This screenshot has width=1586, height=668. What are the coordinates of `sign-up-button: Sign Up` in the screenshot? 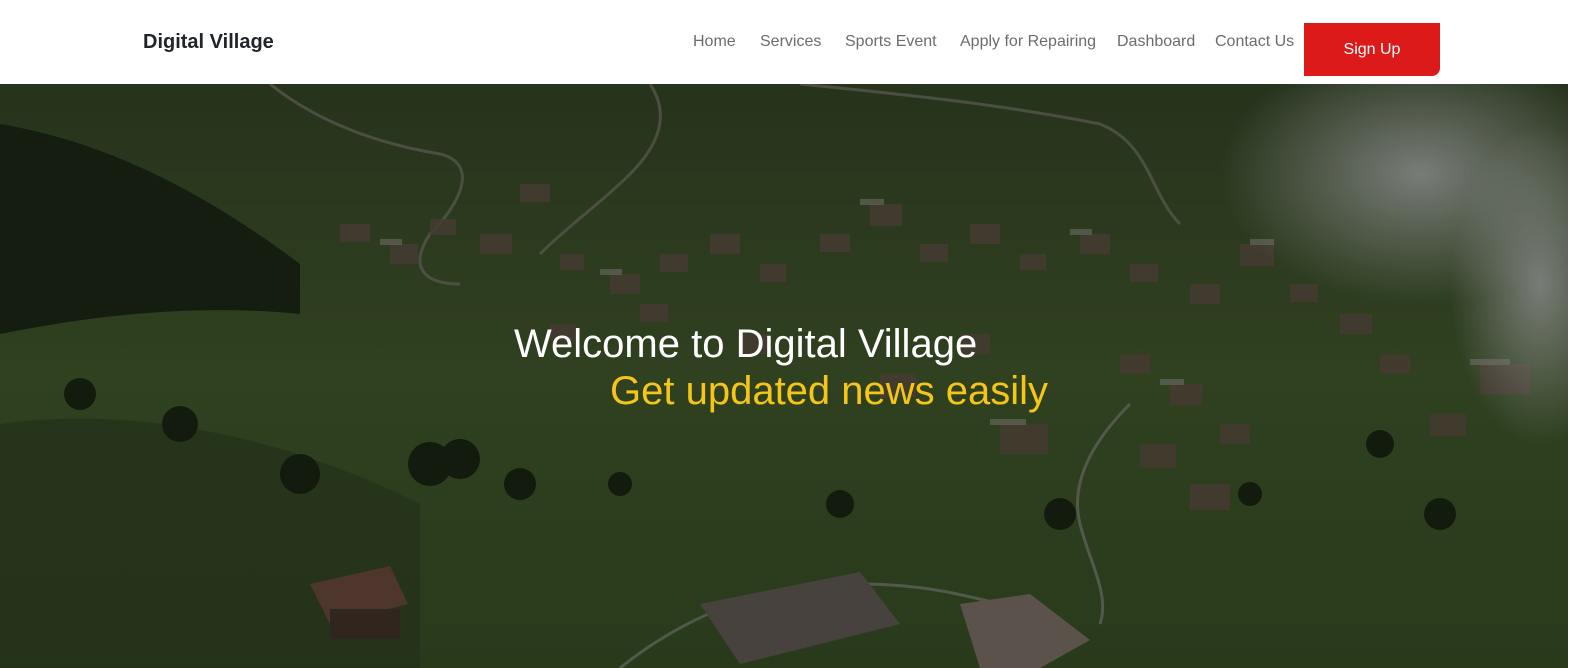 It's located at (1372, 49).